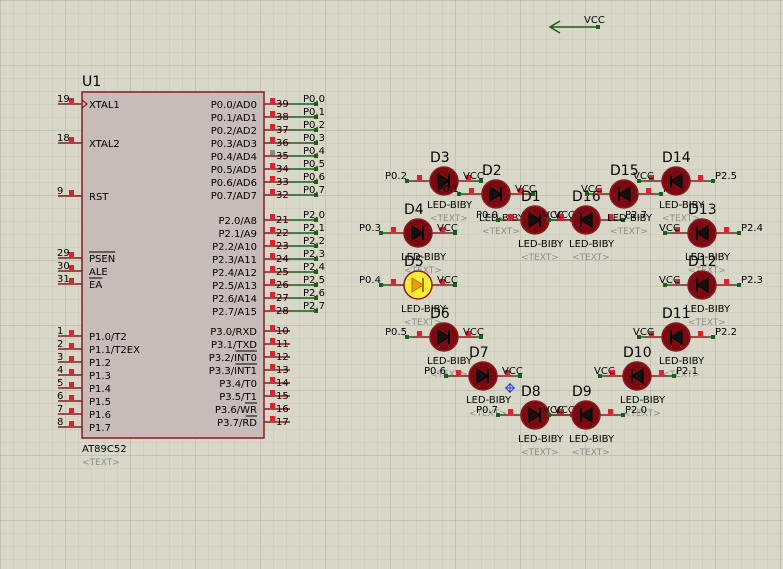 This screenshot has height=569, width=783. What do you see at coordinates (396, 176) in the screenshot?
I see `led-net-label: P0.2` at bounding box center [396, 176].